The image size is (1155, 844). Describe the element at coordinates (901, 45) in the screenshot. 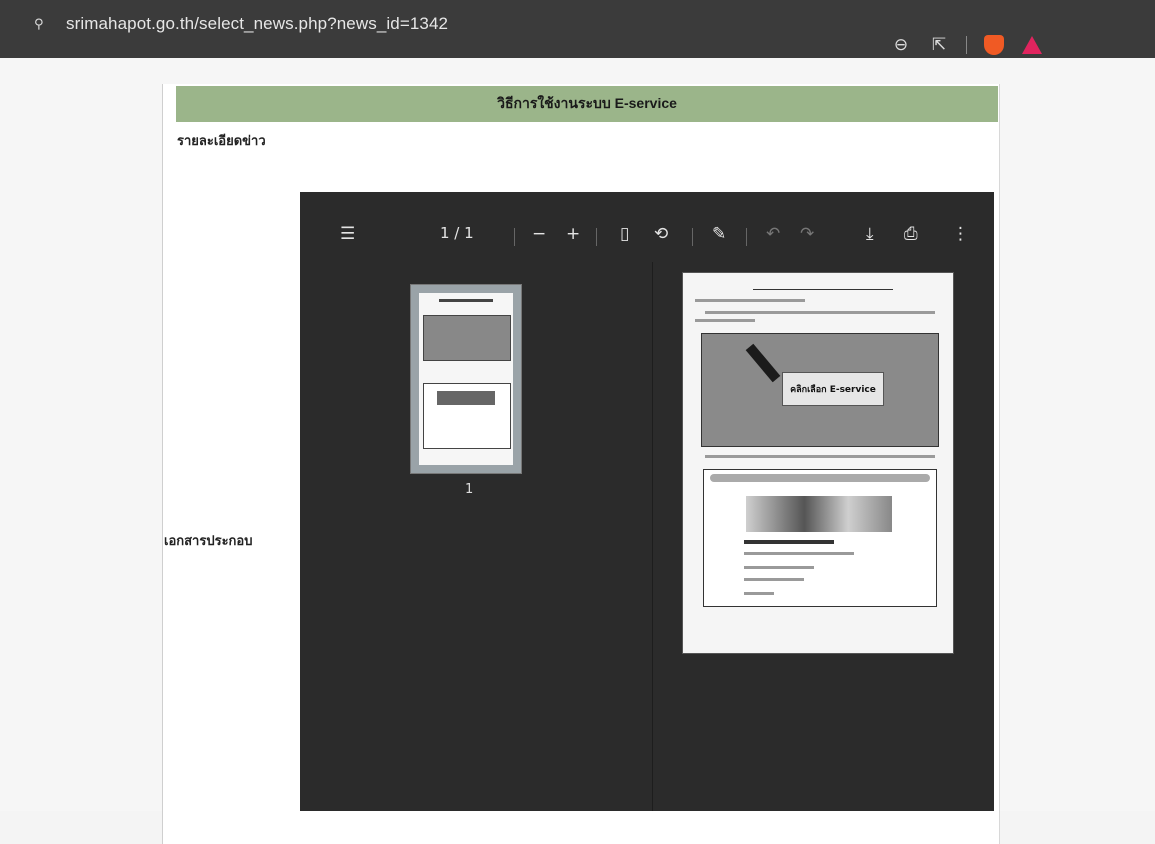

I see `zoom-icon: ⊖` at that location.